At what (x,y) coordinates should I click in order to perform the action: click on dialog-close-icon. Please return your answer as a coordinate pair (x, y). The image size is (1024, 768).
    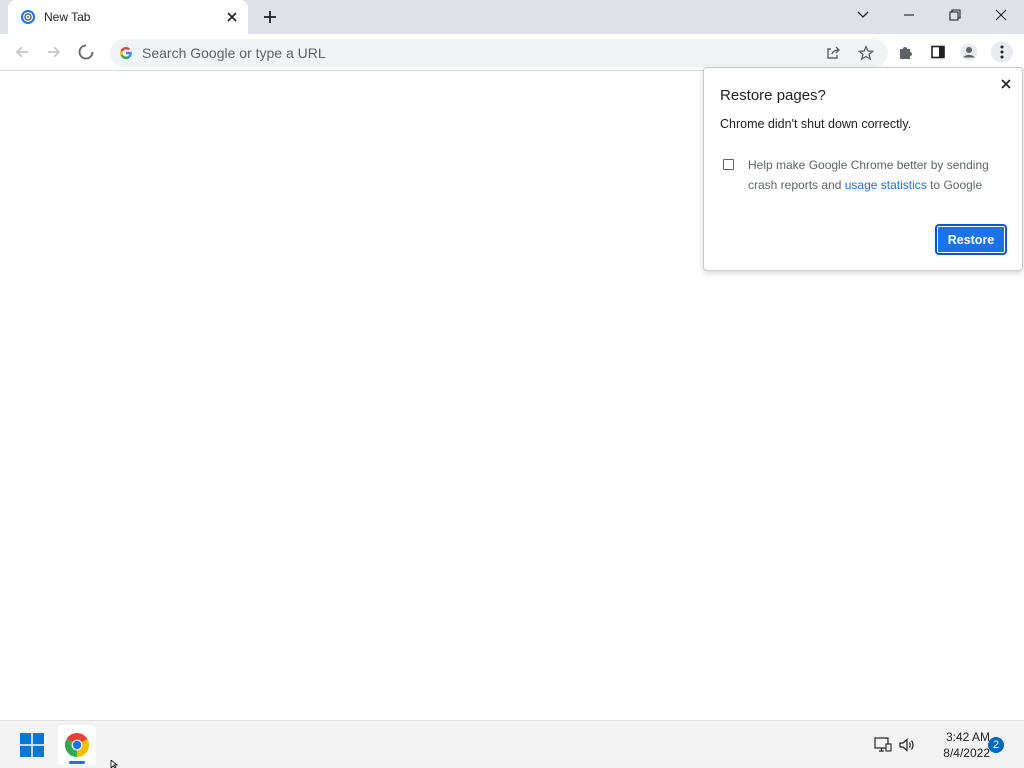
    Looking at the image, I should click on (1006, 84).